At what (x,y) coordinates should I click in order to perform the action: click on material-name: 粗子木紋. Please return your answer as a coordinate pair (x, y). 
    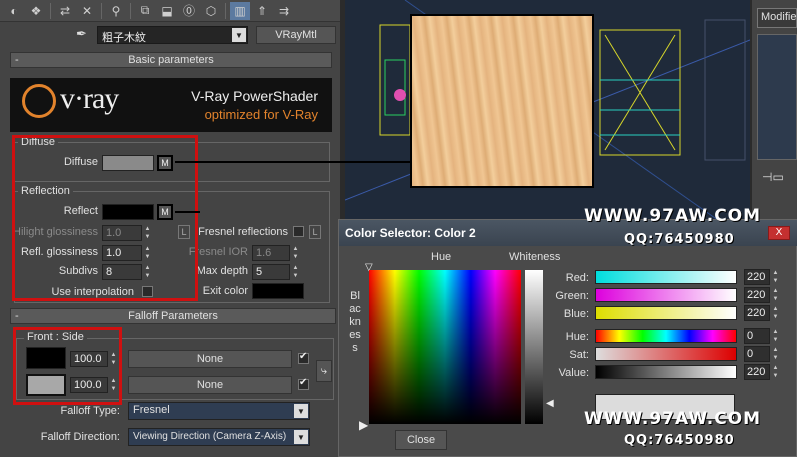
    Looking at the image, I should click on (124, 38).